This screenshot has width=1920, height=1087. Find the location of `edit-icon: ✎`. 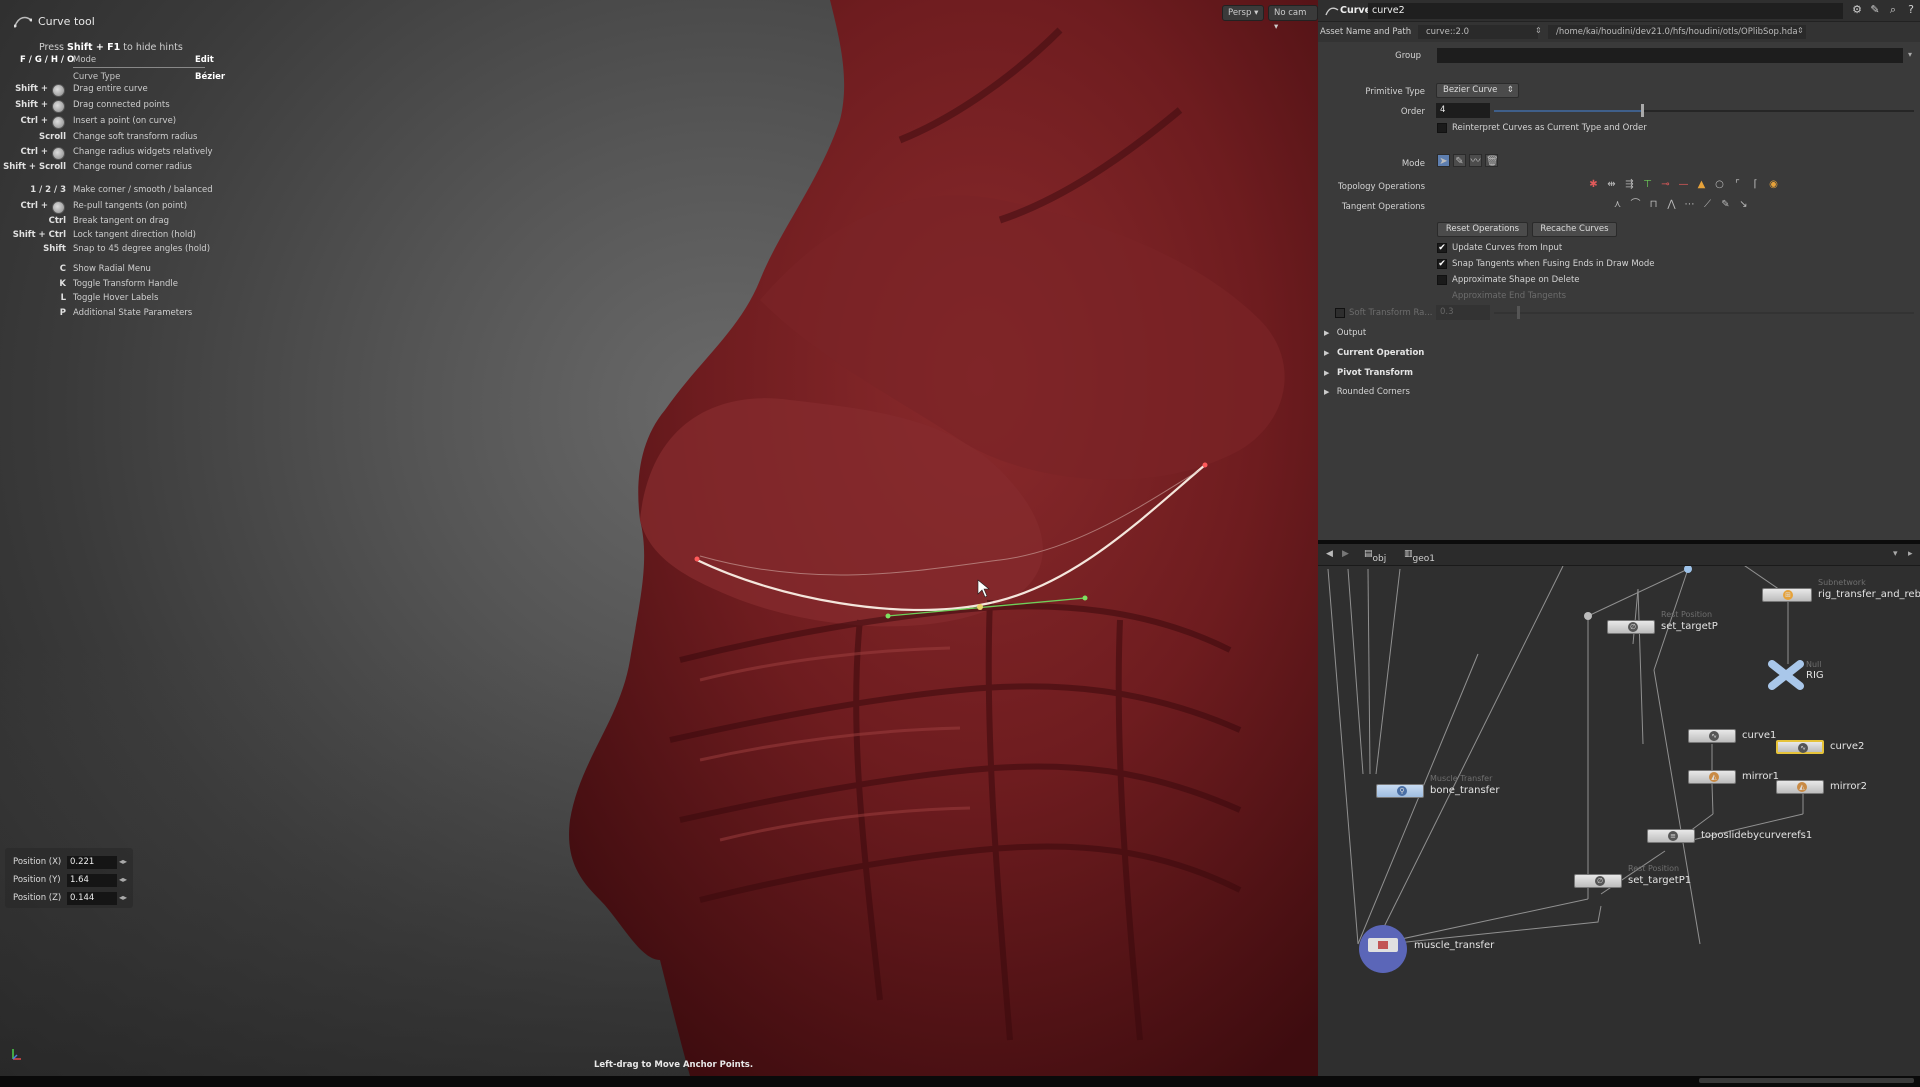

edit-icon: ✎ is located at coordinates (1875, 10).